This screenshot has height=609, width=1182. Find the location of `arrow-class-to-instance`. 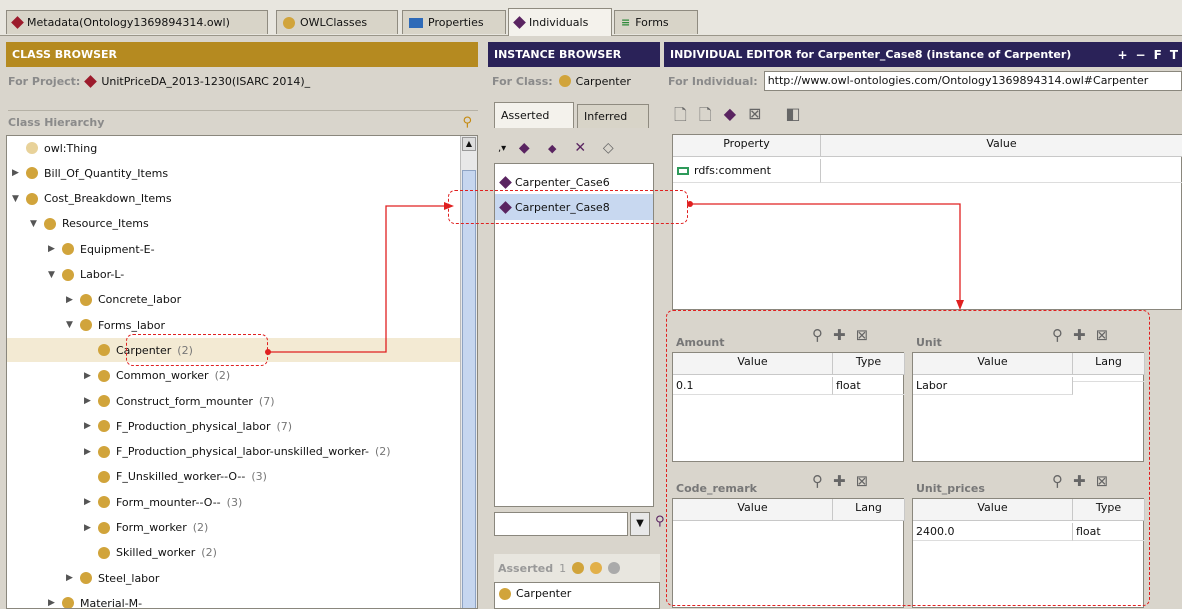

arrow-class-to-instance is located at coordinates (356, 279).